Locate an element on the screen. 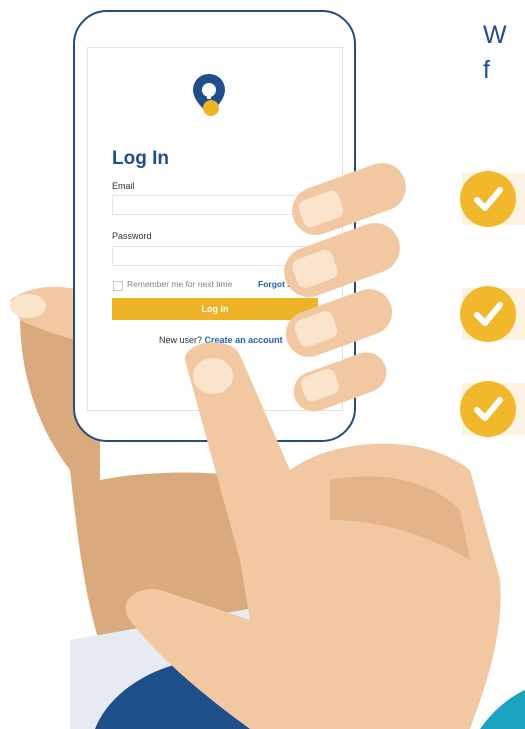  pointing-fingernail is located at coordinates (213, 376).